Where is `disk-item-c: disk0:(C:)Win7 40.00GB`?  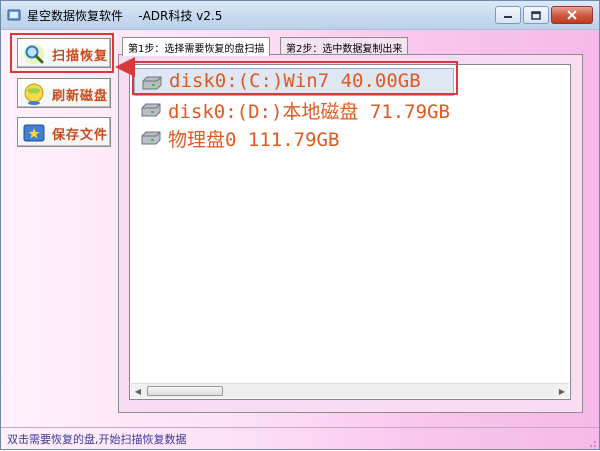
disk-item-c: disk0:(C:)Win7 40.00GB is located at coordinates (294, 82).